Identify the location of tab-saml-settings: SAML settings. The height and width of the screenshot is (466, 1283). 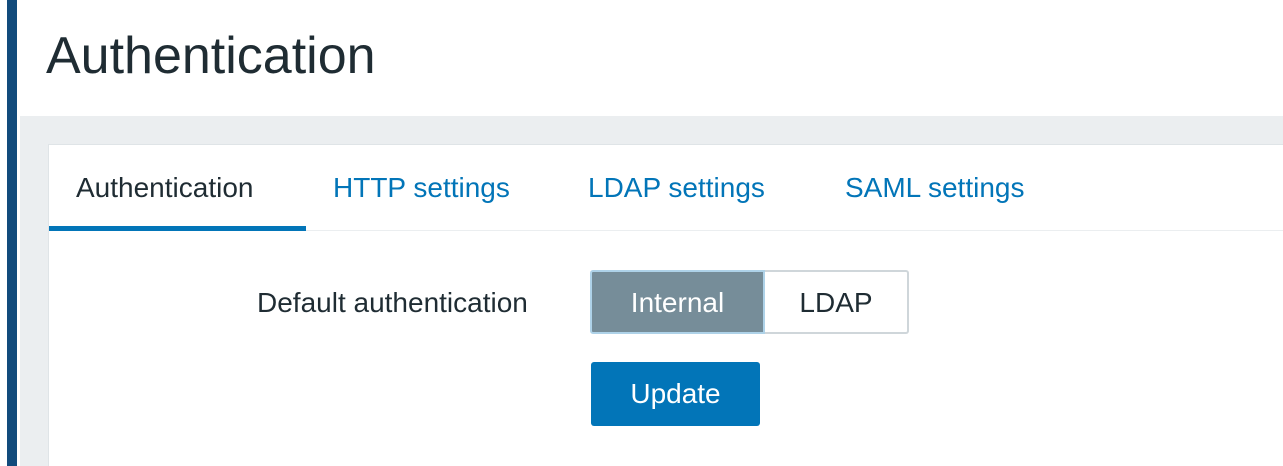
(934, 188).